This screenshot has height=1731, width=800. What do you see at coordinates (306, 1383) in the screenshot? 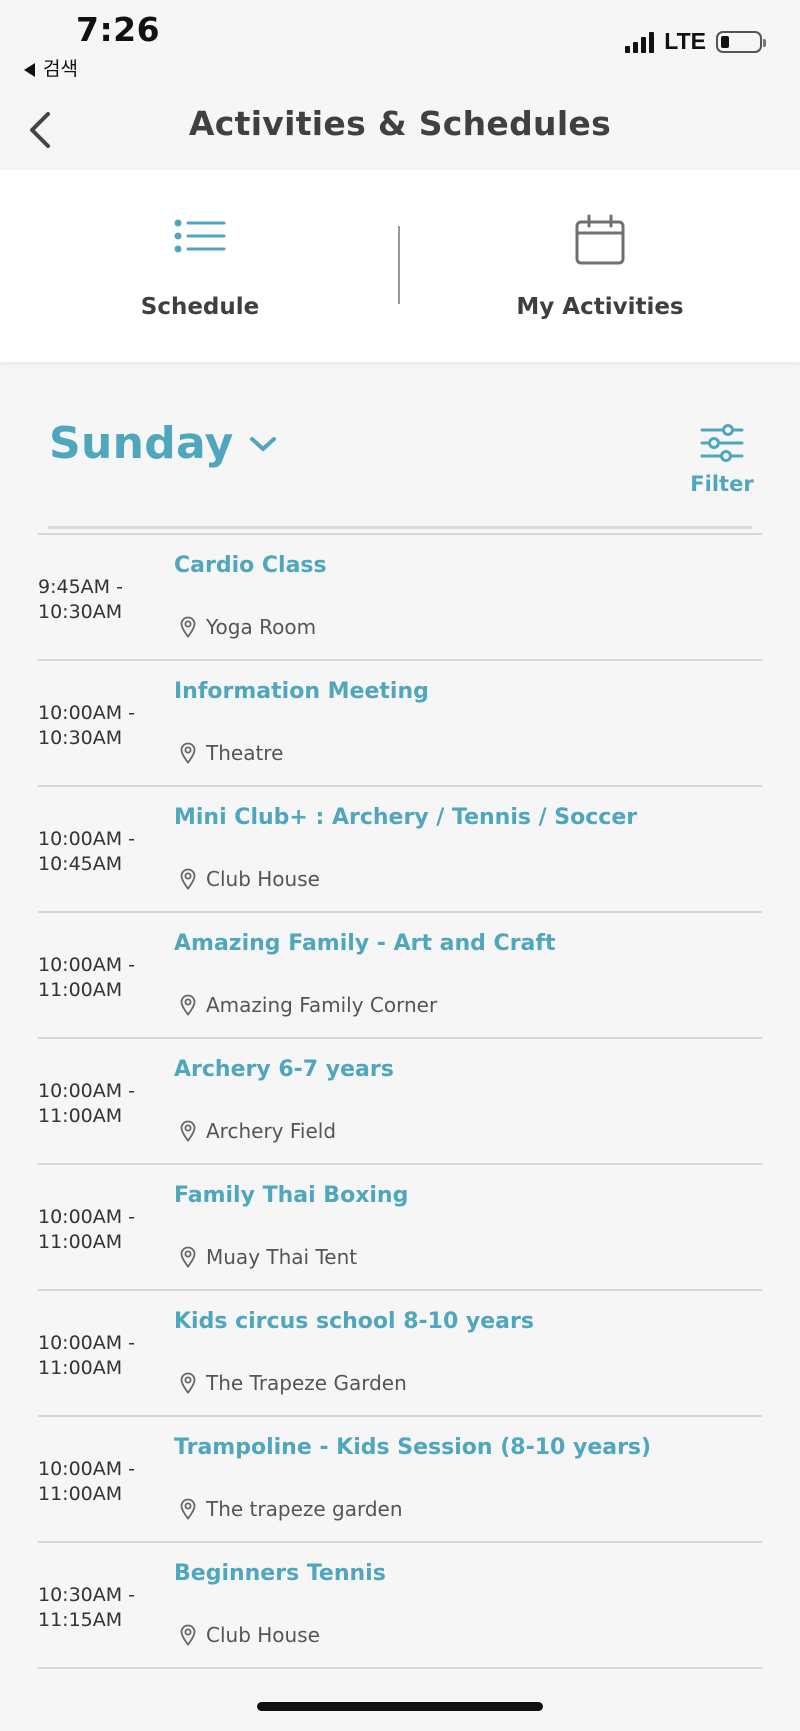
I see `activity-location-label: The Trapeze Garden` at bounding box center [306, 1383].